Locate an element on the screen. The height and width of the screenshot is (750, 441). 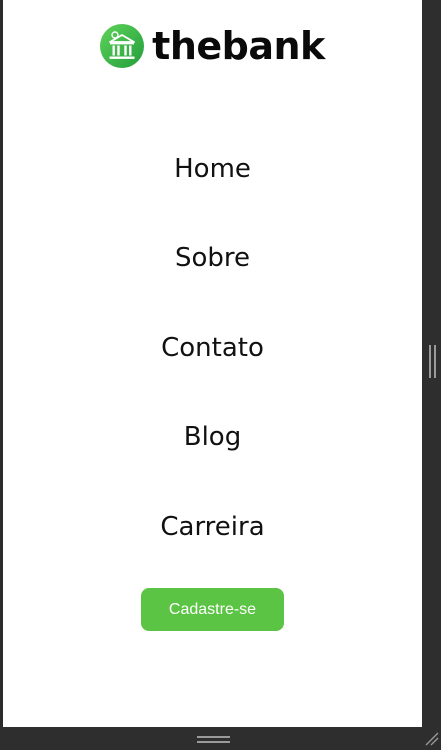
nav-item-home: Home is located at coordinates (212, 169).